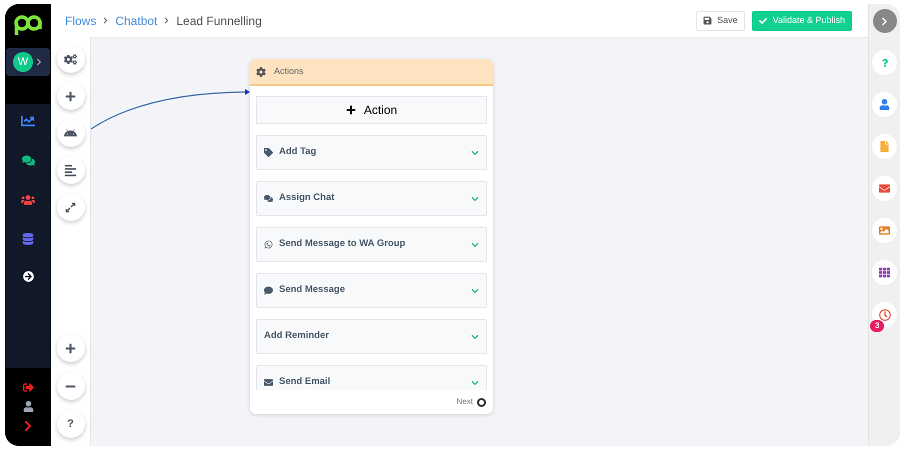  I want to click on action-label: Assign Chat, so click(306, 198).